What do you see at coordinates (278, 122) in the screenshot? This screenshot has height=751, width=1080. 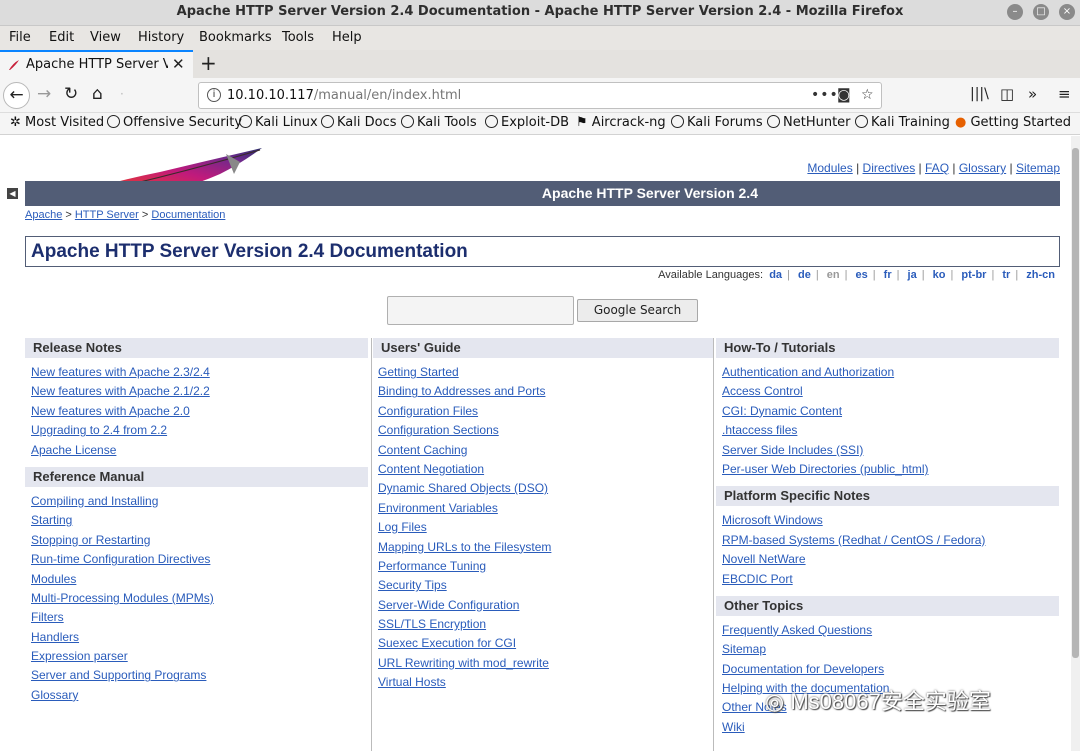 I see `bookmark-kali-linux: Kali Linux` at bounding box center [278, 122].